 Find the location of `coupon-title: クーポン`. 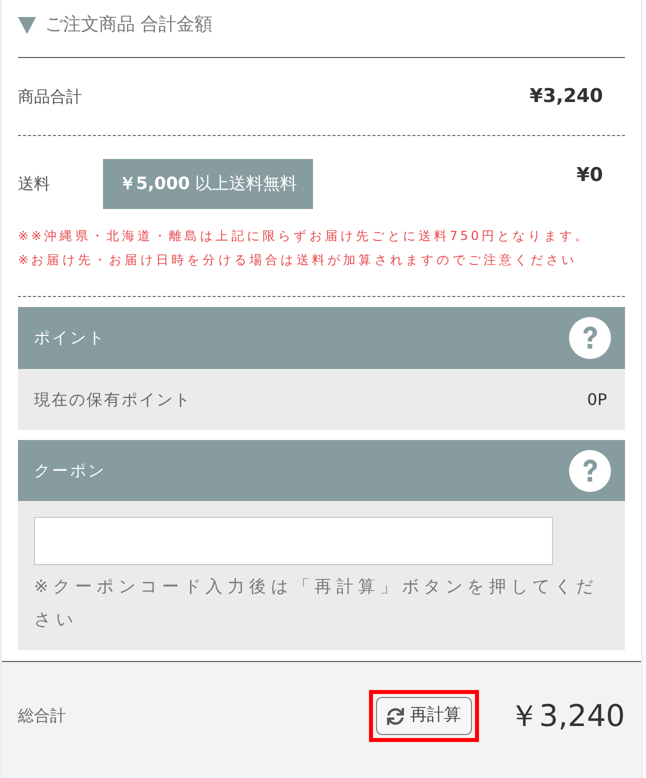

coupon-title: クーポン is located at coordinates (70, 471).